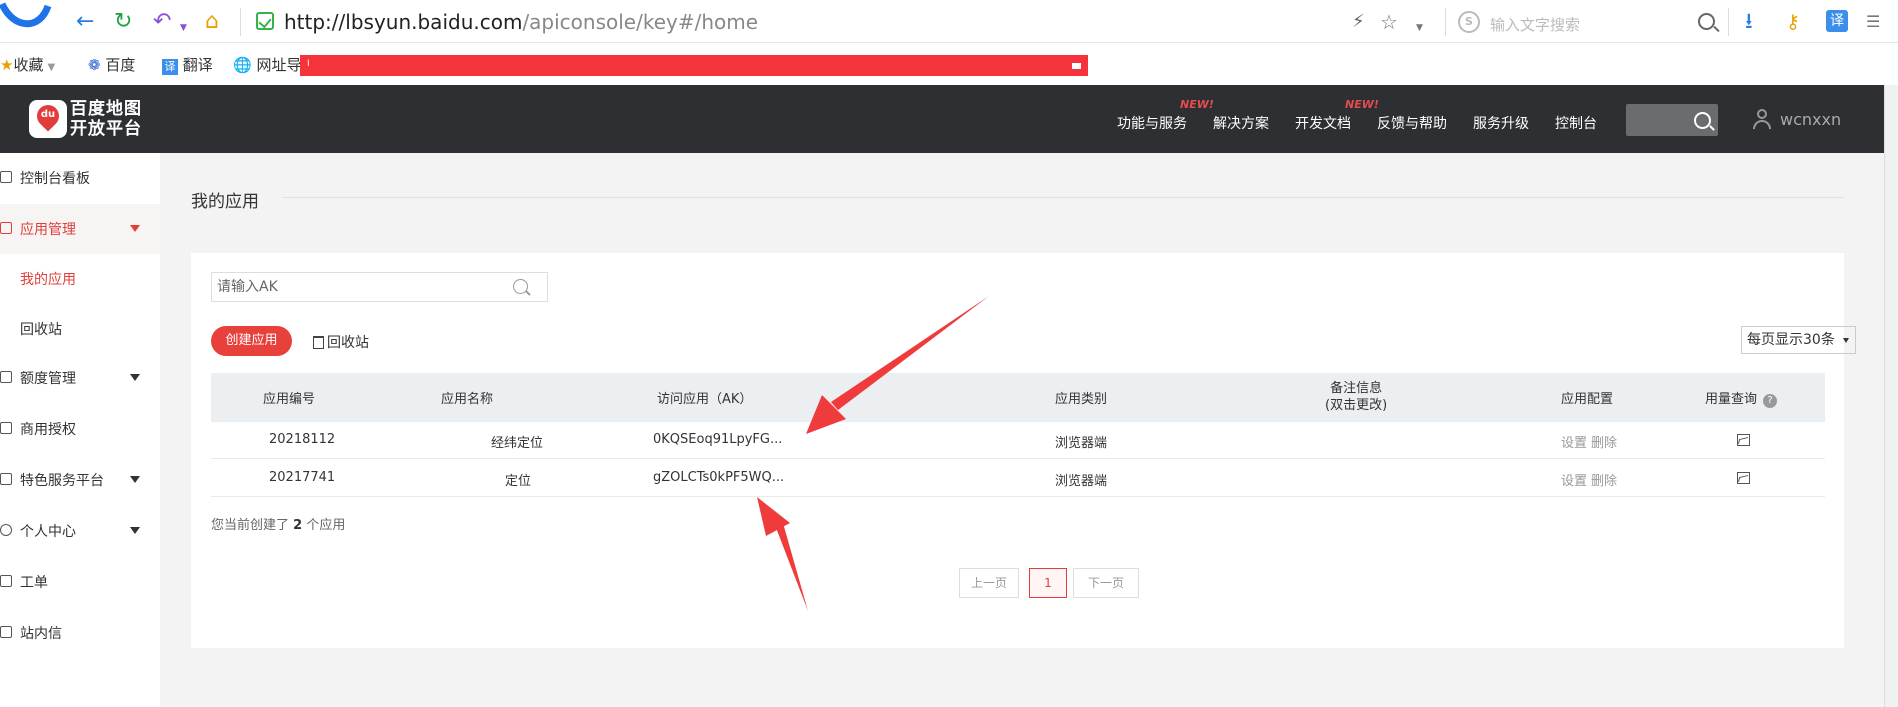 This screenshot has width=1898, height=707. Describe the element at coordinates (80, 582) in the screenshot. I see `sidebar-item-tickets: 工单` at that location.